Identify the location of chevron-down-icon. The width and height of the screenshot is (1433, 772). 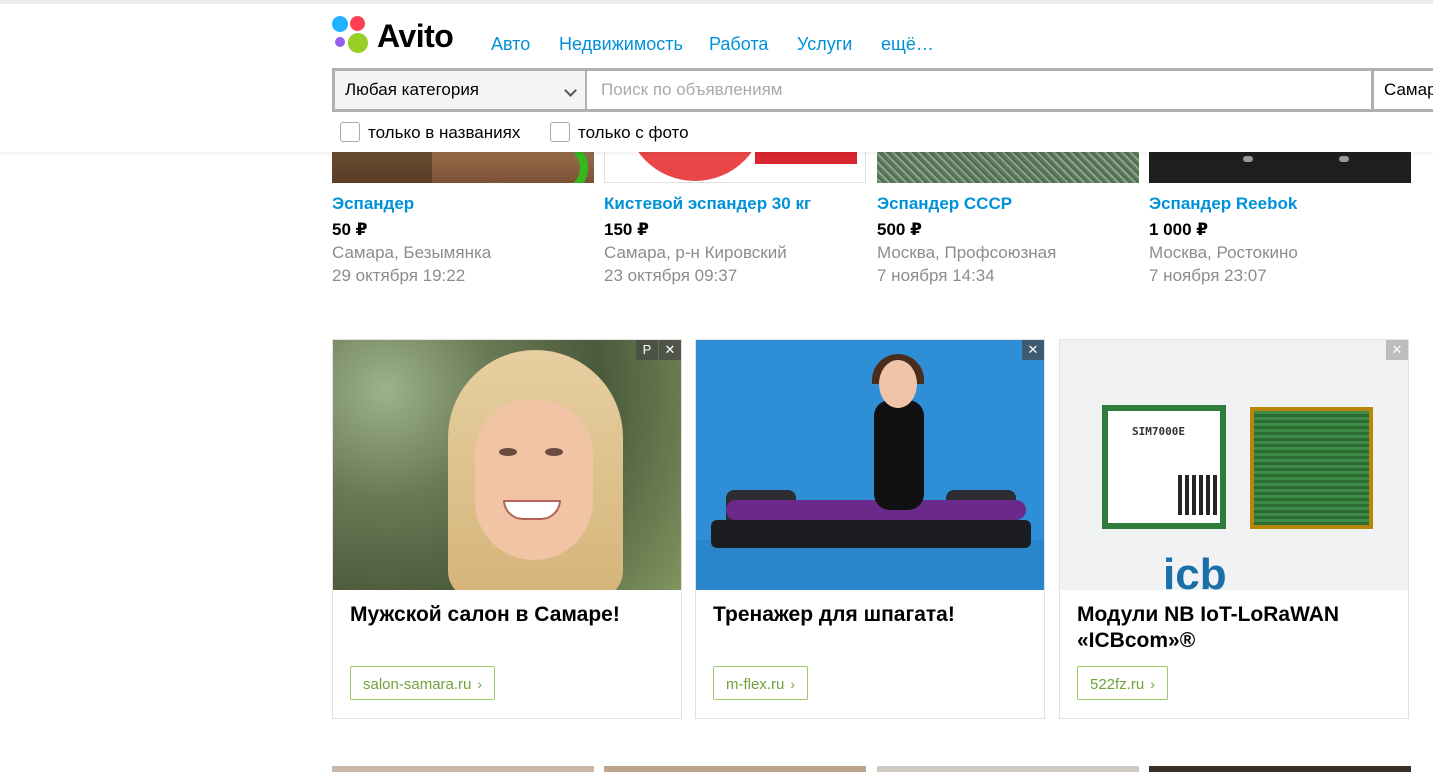
(570, 90).